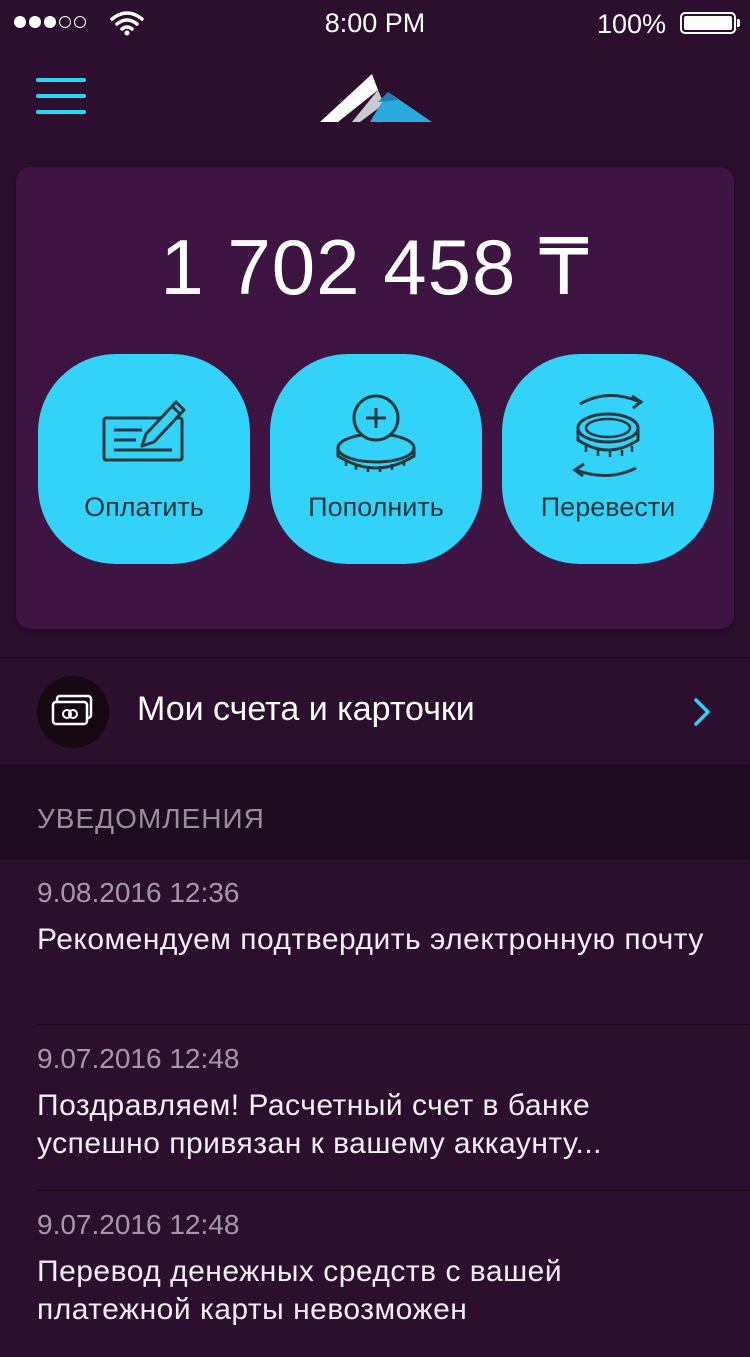  What do you see at coordinates (710, 23) in the screenshot?
I see `battery-icon` at bounding box center [710, 23].